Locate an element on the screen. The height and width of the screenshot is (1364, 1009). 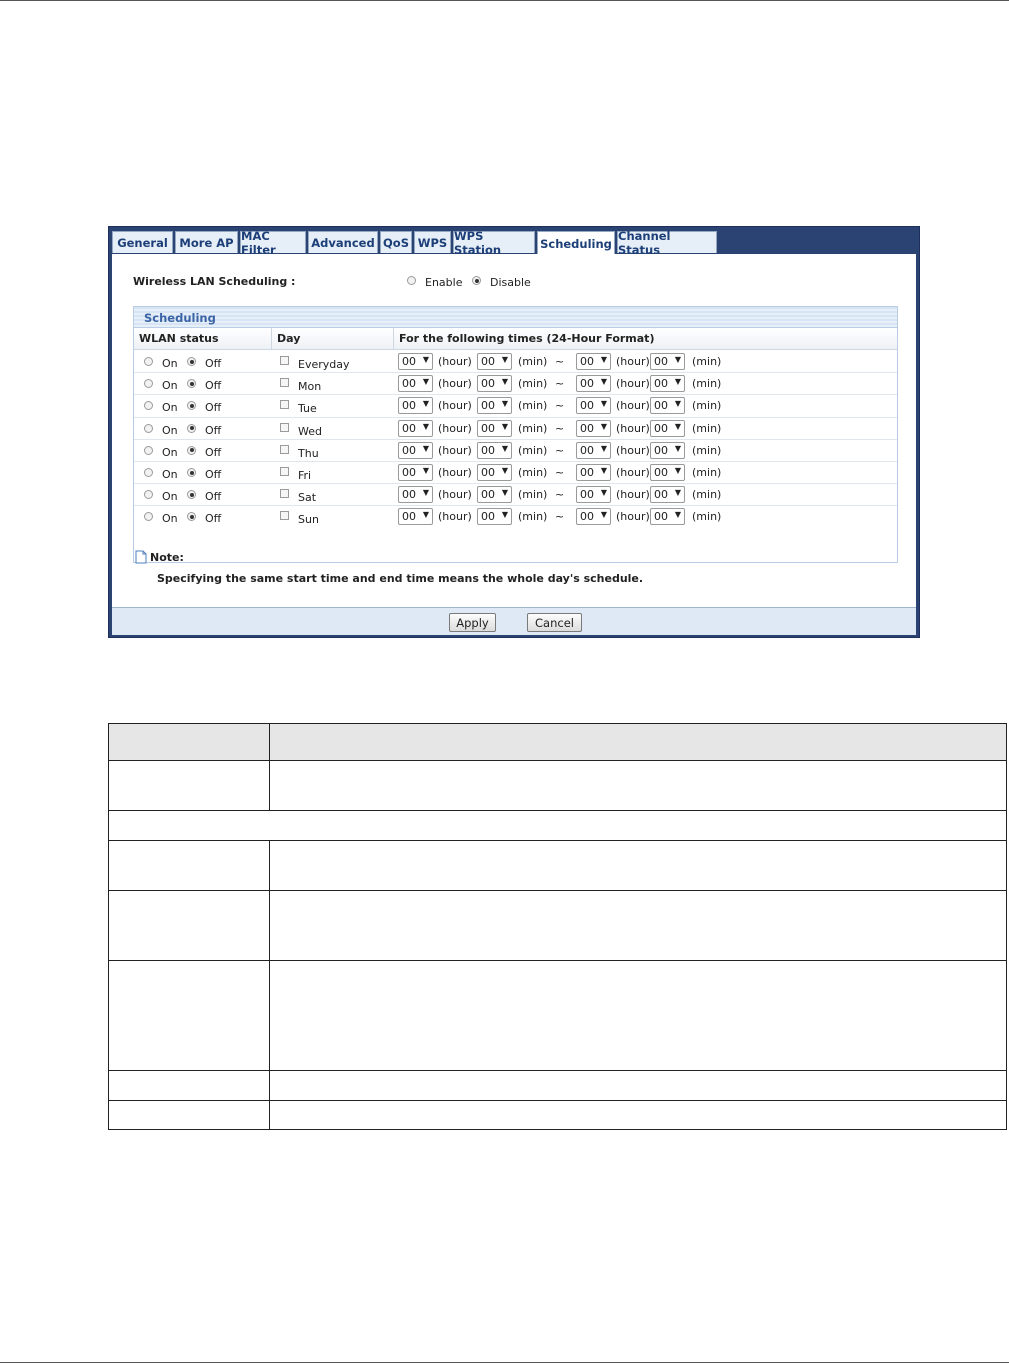
tab-mac-filter: MAC Filter is located at coordinates (273, 243).